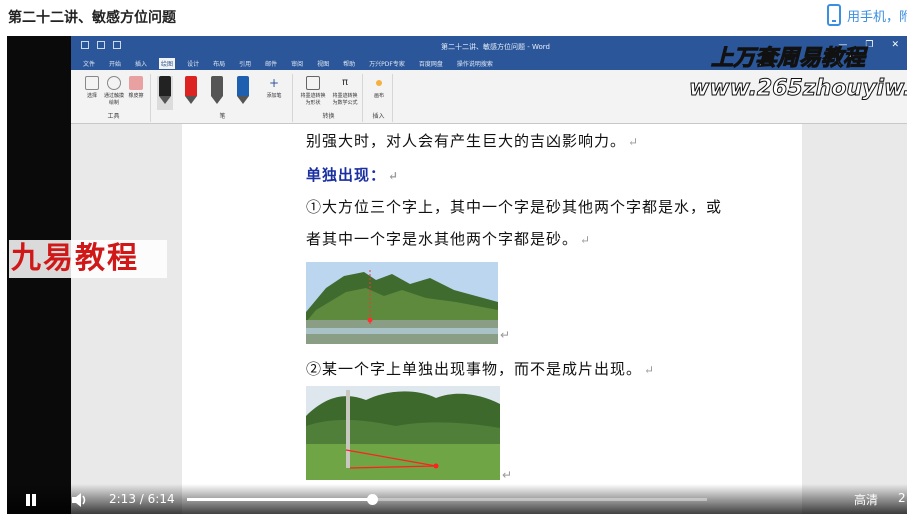 The image size is (907, 514). What do you see at coordinates (31, 500) in the screenshot?
I see `pause-button` at bounding box center [31, 500].